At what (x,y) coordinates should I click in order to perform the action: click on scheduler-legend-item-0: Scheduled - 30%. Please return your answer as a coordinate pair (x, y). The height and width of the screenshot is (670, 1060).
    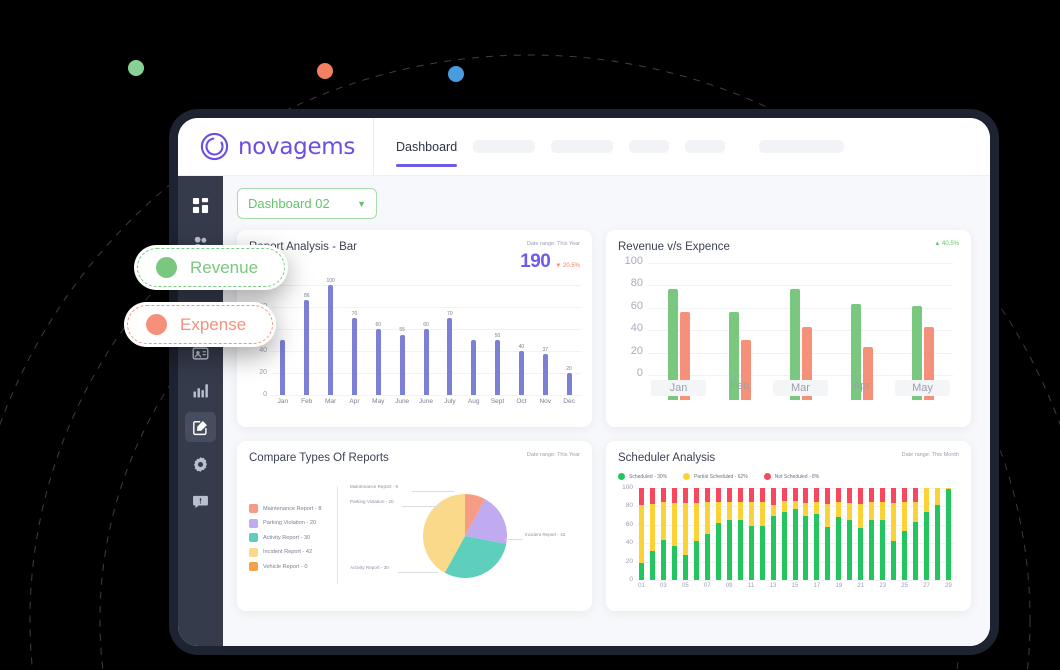
    Looking at the image, I should click on (642, 476).